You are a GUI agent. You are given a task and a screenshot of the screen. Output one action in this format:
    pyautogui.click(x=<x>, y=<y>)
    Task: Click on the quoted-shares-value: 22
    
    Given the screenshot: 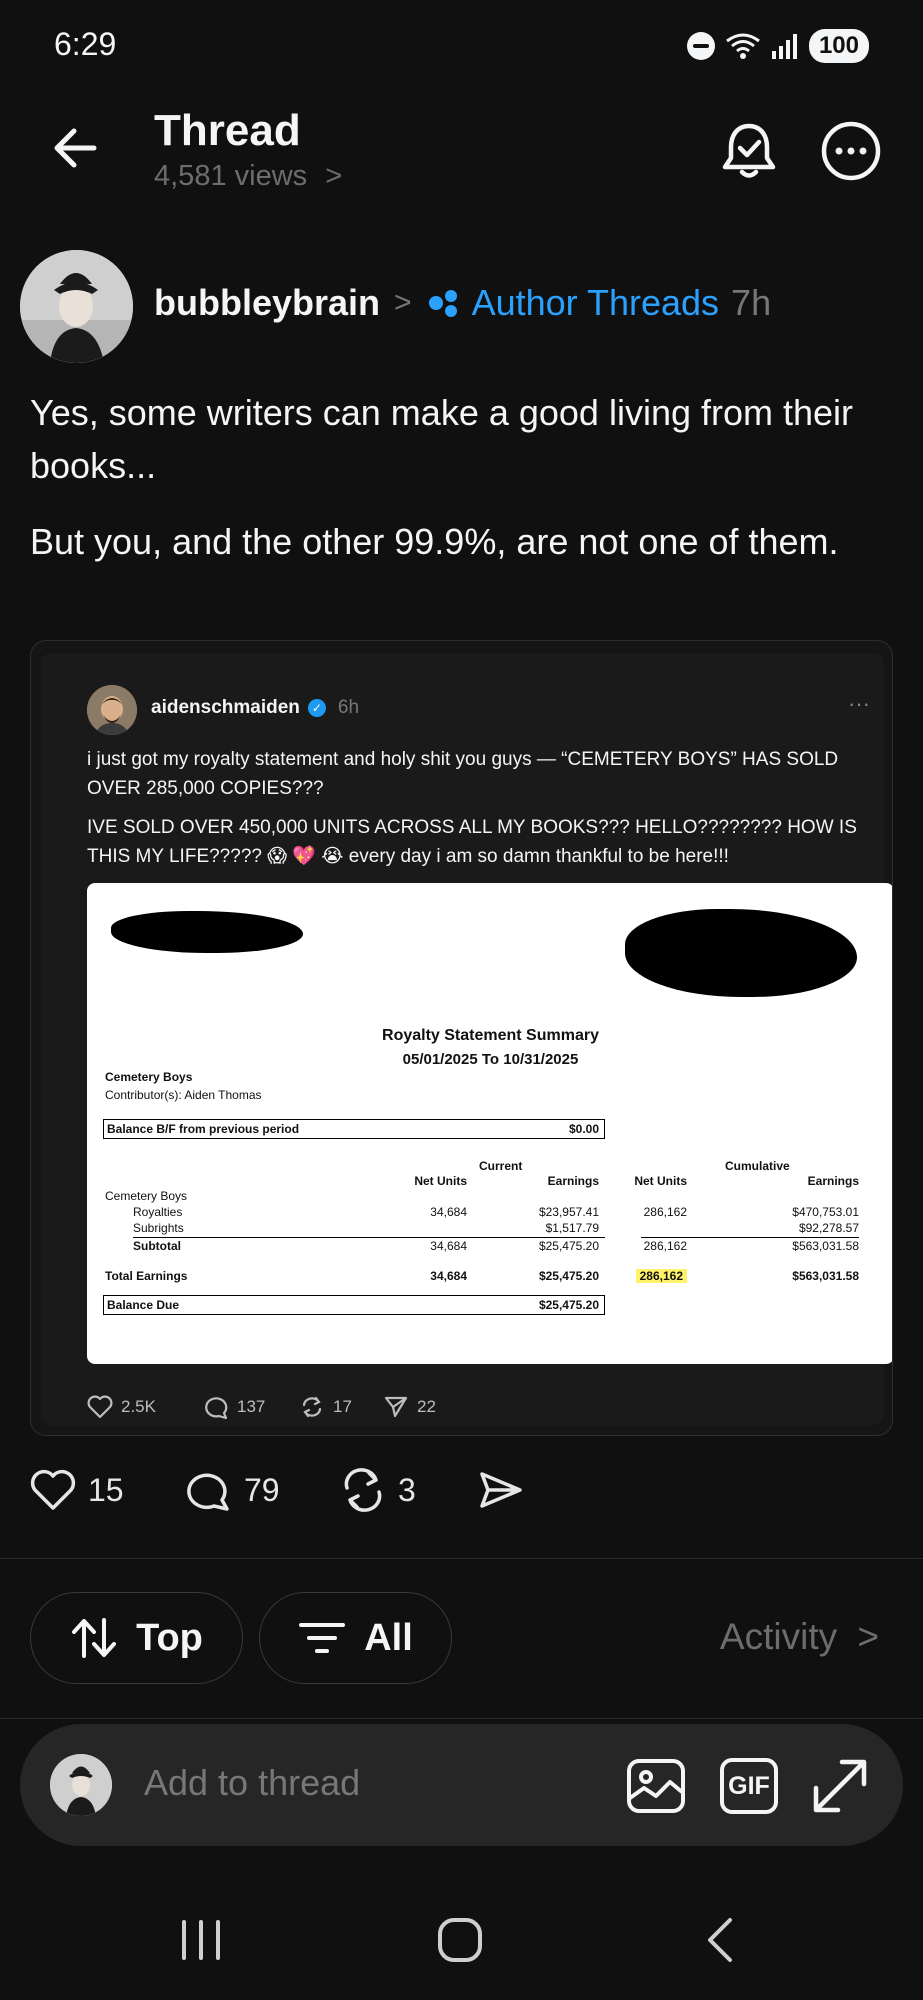 What is the action you would take?
    pyautogui.click(x=426, y=1406)
    